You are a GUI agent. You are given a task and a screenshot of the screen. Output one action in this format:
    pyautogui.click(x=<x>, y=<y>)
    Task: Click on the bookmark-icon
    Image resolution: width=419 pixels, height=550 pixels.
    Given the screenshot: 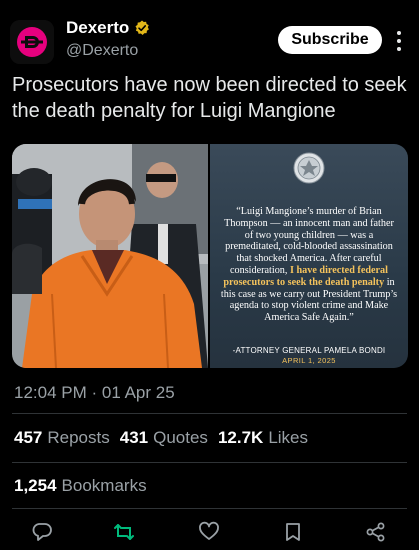 What is the action you would take?
    pyautogui.click(x=293, y=532)
    